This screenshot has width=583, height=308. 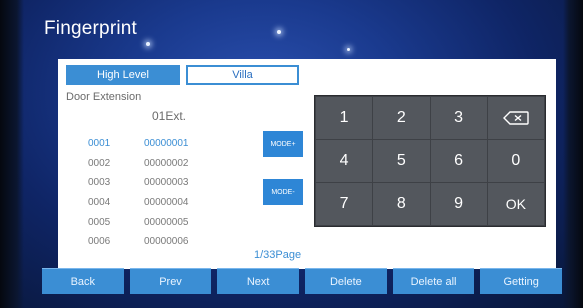 What do you see at coordinates (573, 154) in the screenshot?
I see `frame-right` at bounding box center [573, 154].